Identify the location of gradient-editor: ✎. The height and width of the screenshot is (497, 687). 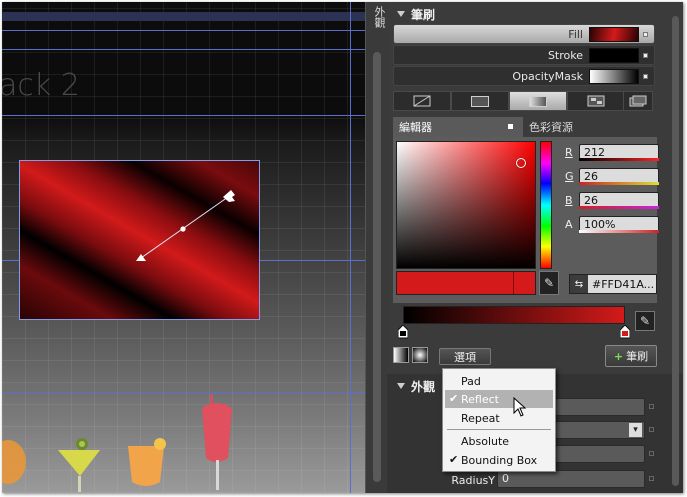
(525, 323).